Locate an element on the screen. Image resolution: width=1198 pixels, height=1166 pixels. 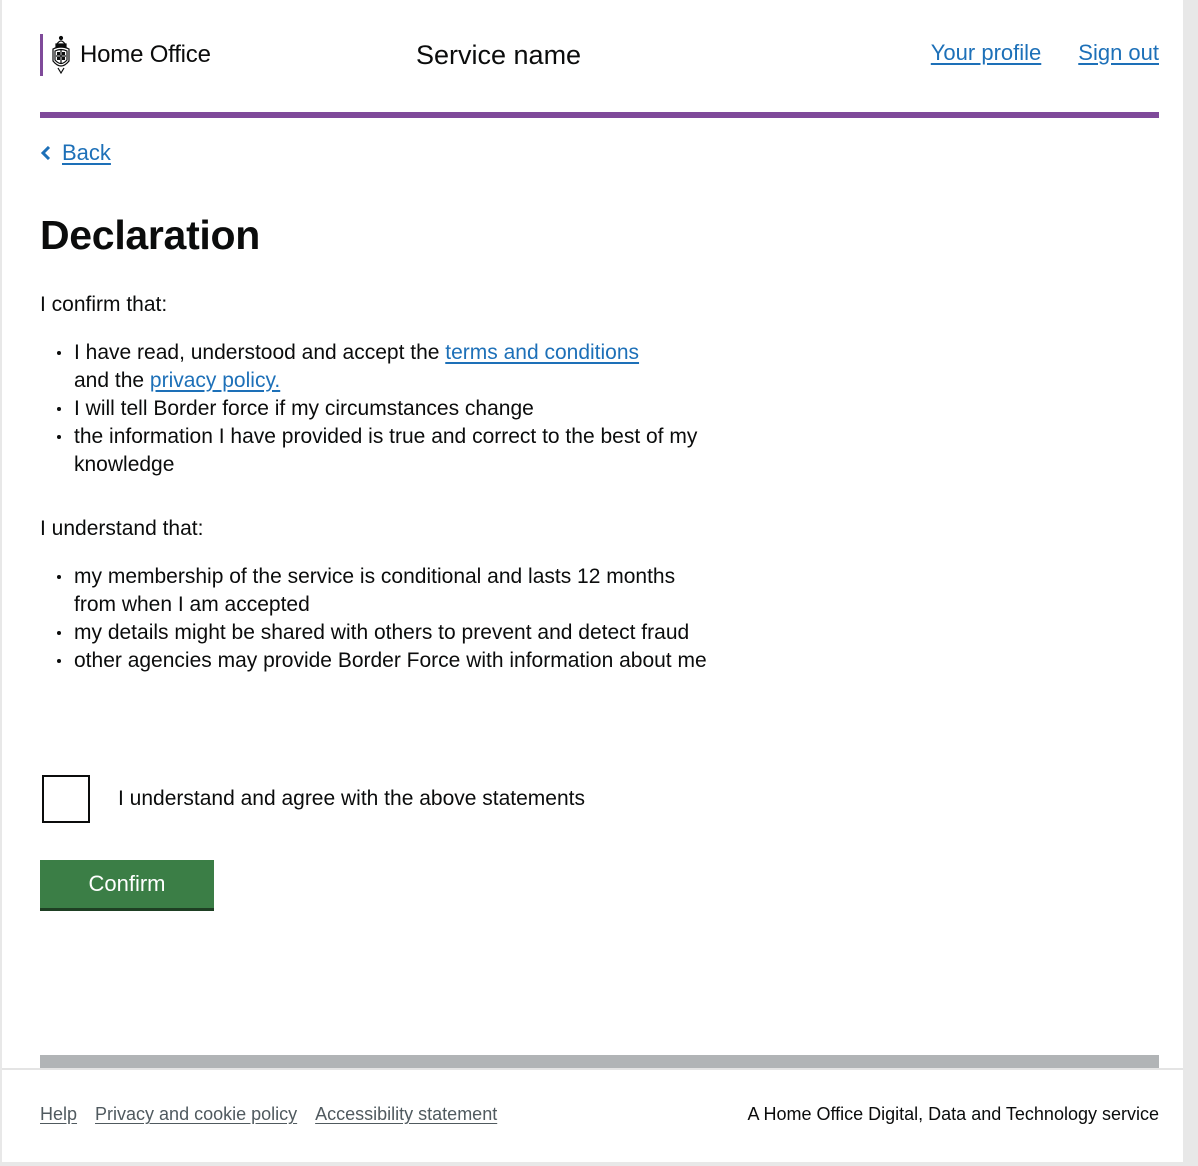
chevron-left-icon is located at coordinates (45, 153).